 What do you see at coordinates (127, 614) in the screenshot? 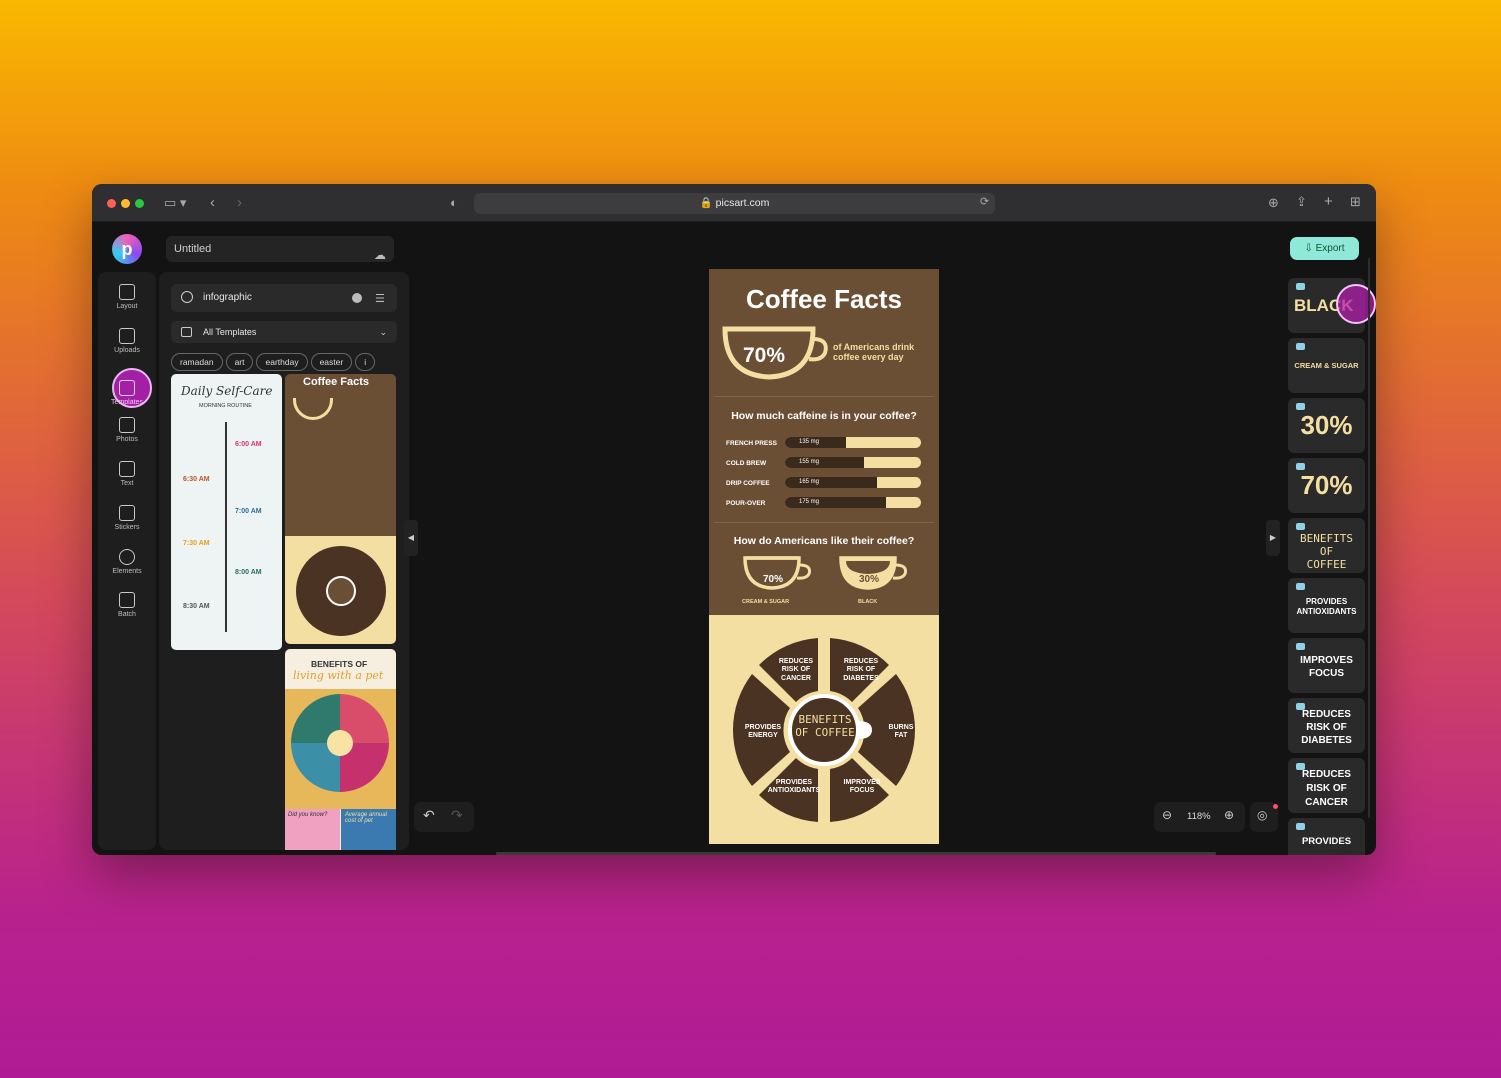
I see `rail-label: Batch` at bounding box center [127, 614].